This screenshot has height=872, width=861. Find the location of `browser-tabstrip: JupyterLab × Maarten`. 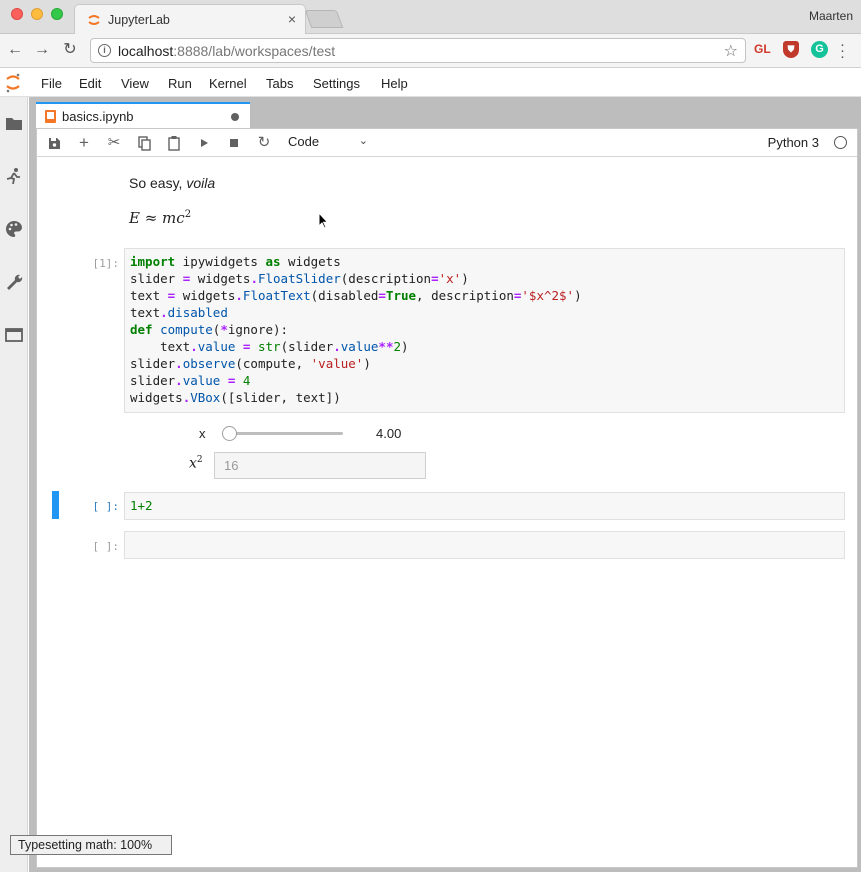

browser-tabstrip: JupyterLab × Maarten is located at coordinates (430, 17).